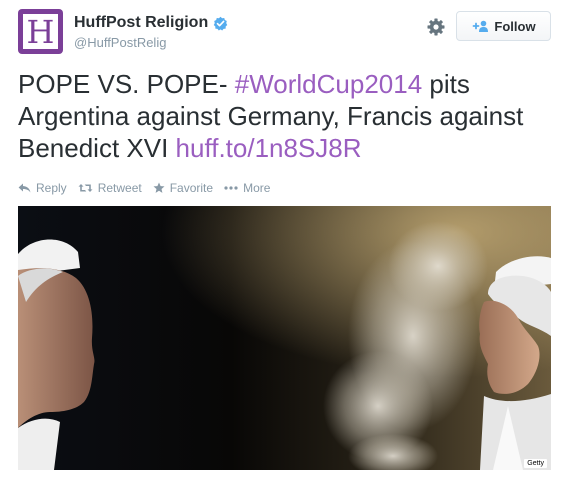 This screenshot has width=570, height=482. I want to click on photo-credit-badge: Getty, so click(535, 463).